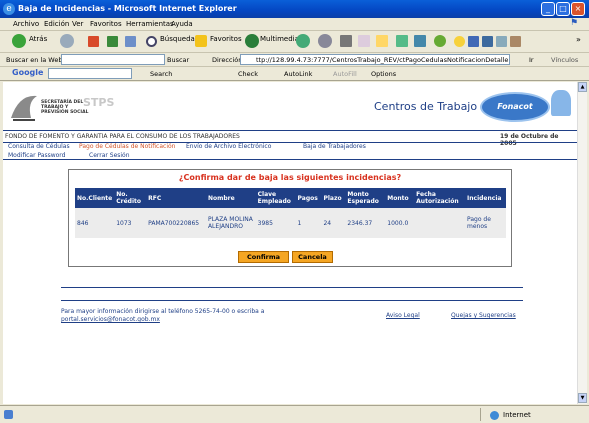 The height and width of the screenshot is (423, 589). What do you see at coordinates (26, 24) in the screenshot?
I see `menu-archivo: Archivo` at bounding box center [26, 24].